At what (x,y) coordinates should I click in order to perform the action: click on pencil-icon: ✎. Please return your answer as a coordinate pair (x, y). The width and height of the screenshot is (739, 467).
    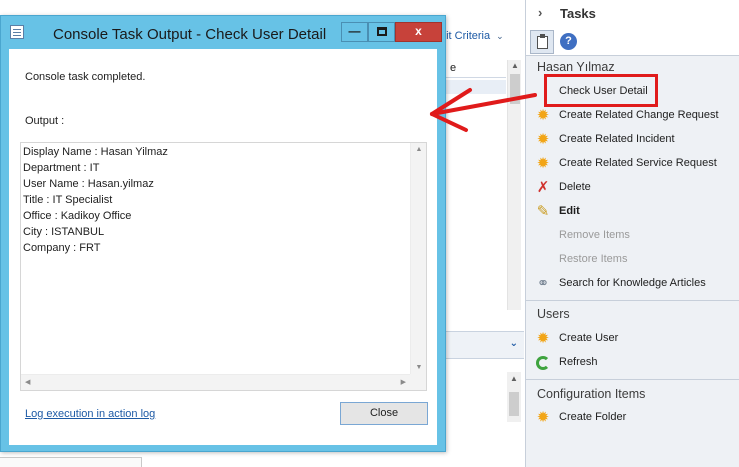
    Looking at the image, I should click on (543, 211).